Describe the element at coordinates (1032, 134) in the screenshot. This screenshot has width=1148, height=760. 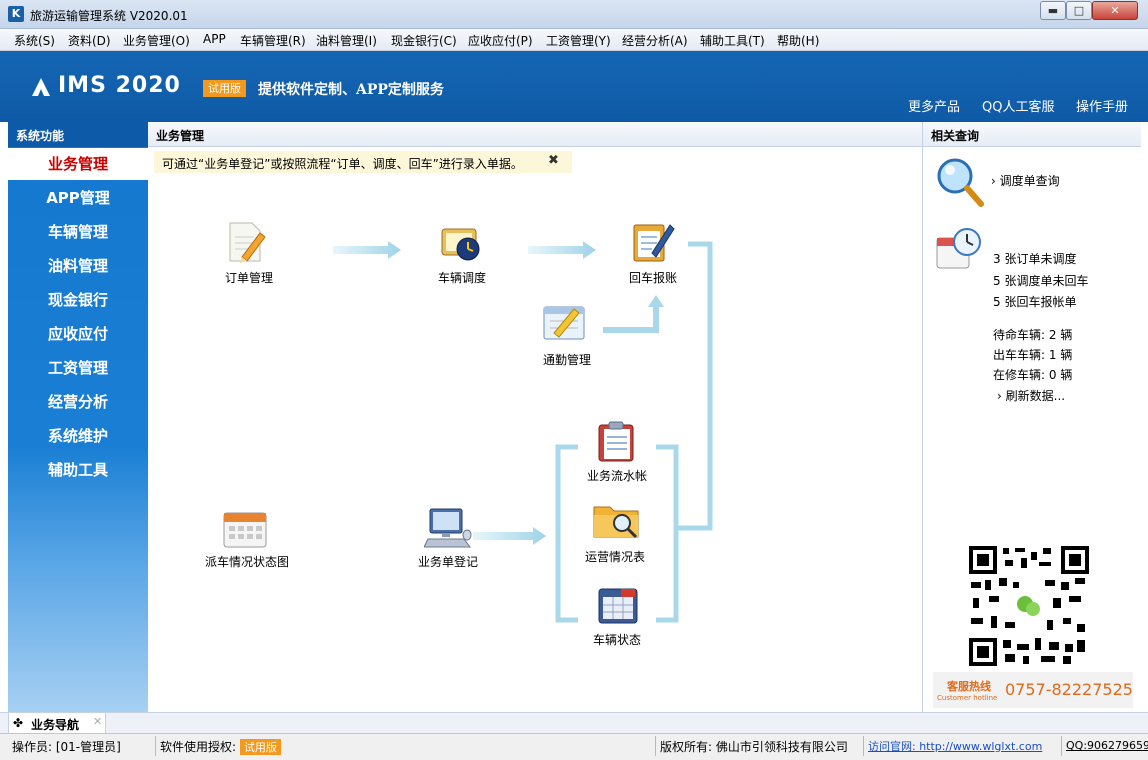
I see `right-panel-header: 相关查询` at that location.